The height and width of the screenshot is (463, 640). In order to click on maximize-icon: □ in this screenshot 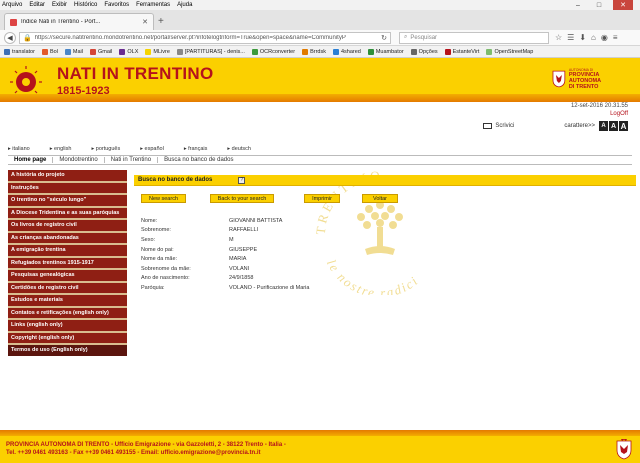, I will do `click(599, 5)`.